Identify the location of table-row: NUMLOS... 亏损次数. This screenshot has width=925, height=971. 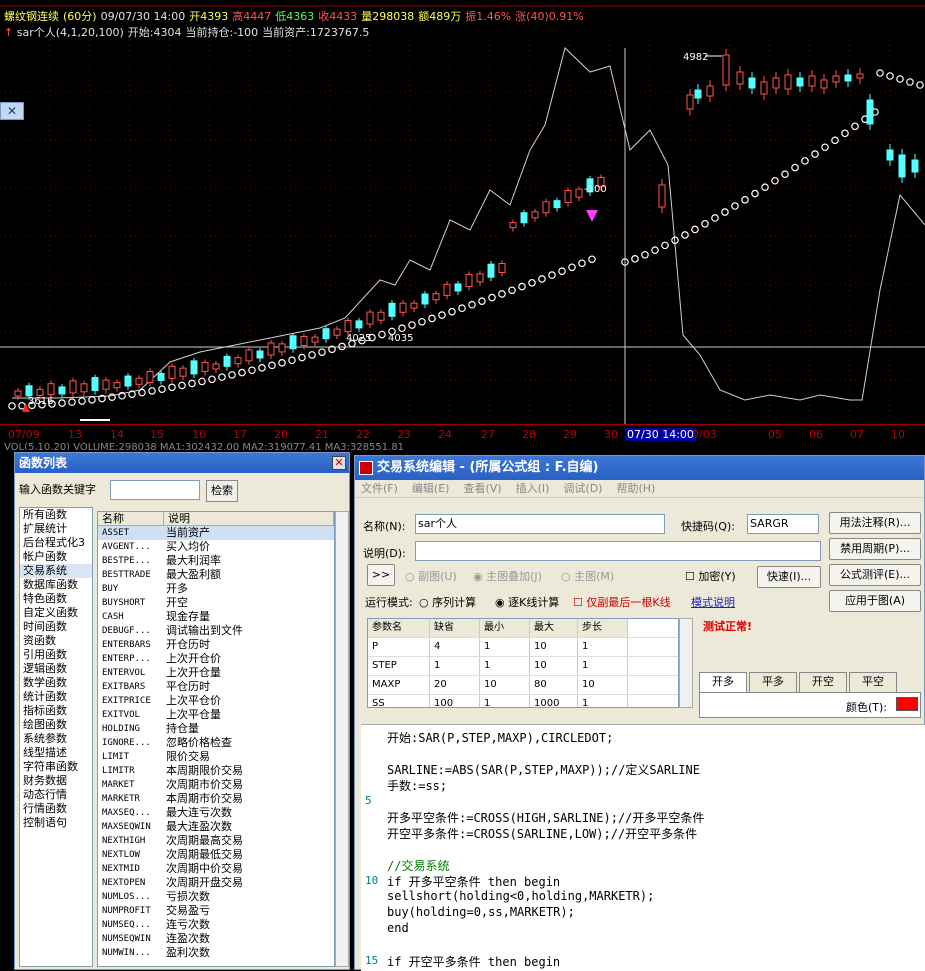
(216, 897).